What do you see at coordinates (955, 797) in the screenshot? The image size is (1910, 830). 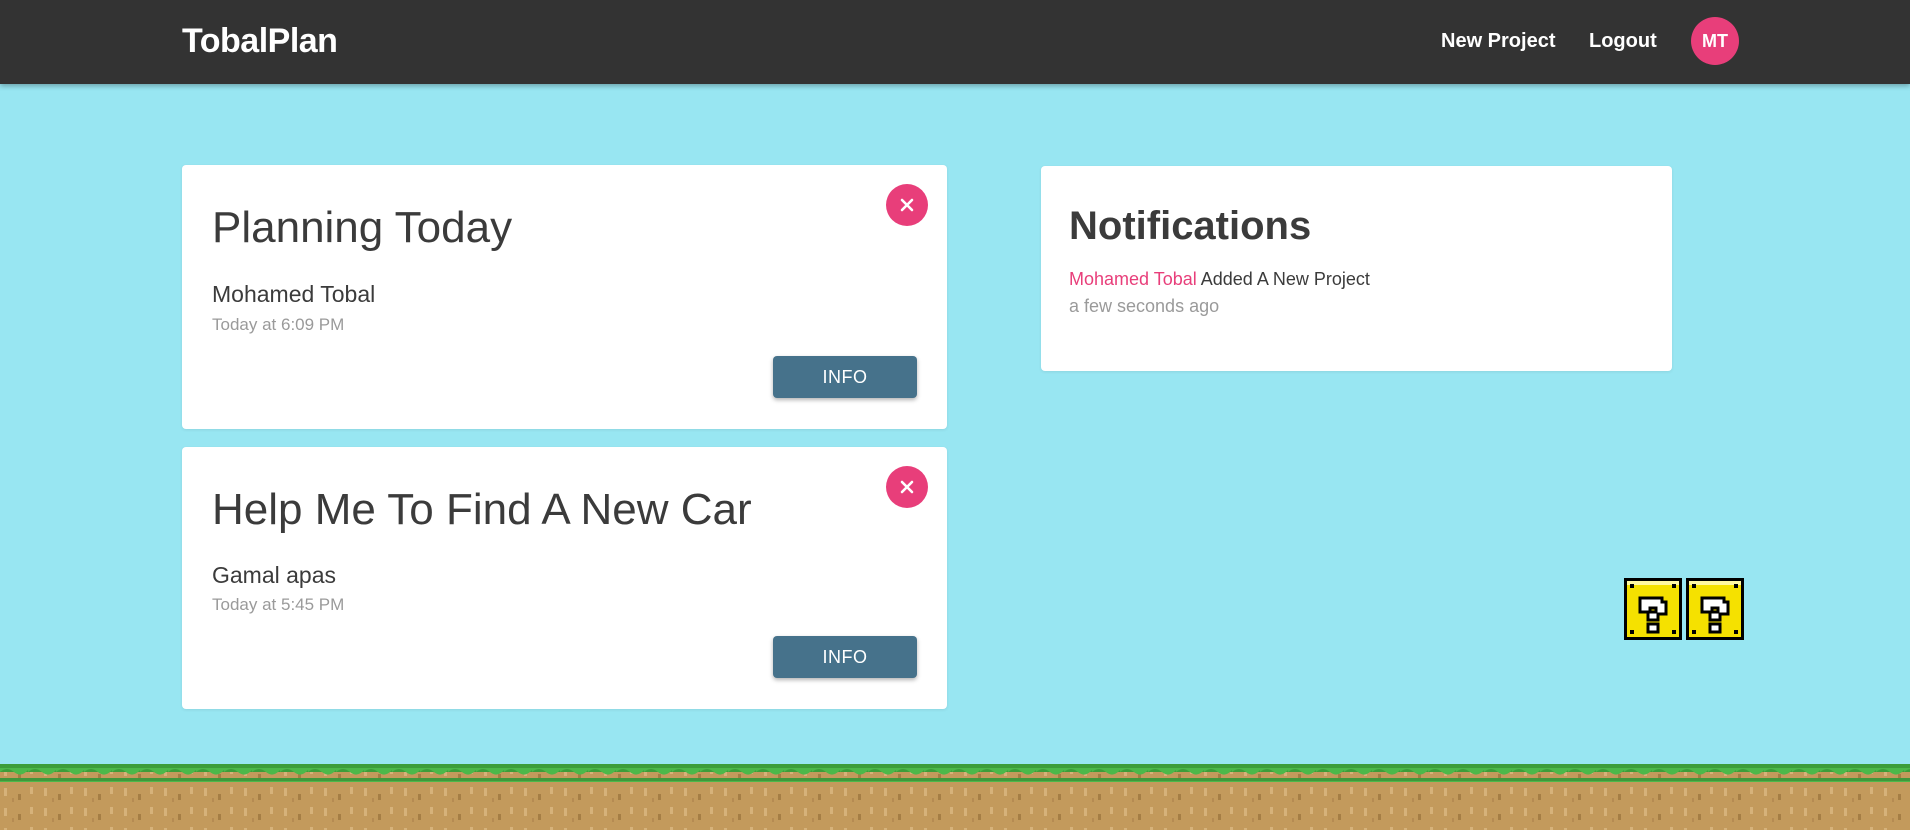 I see `grass-ground-decoration` at bounding box center [955, 797].